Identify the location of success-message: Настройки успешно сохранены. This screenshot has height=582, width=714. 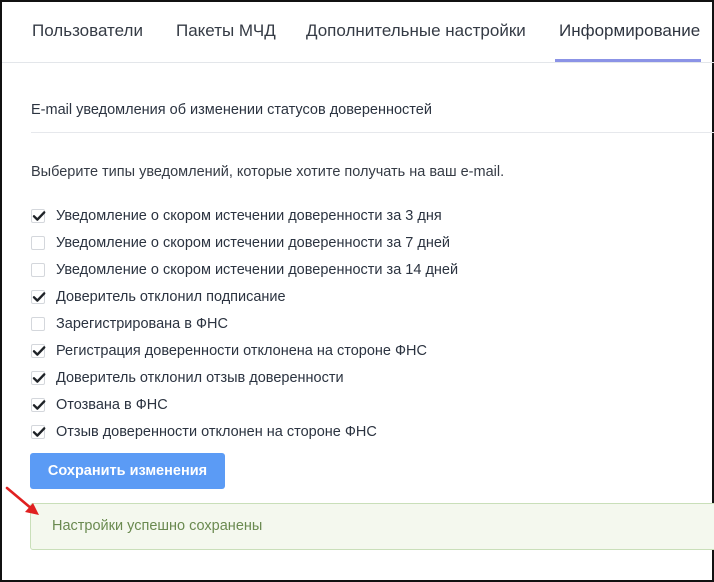
(157, 526).